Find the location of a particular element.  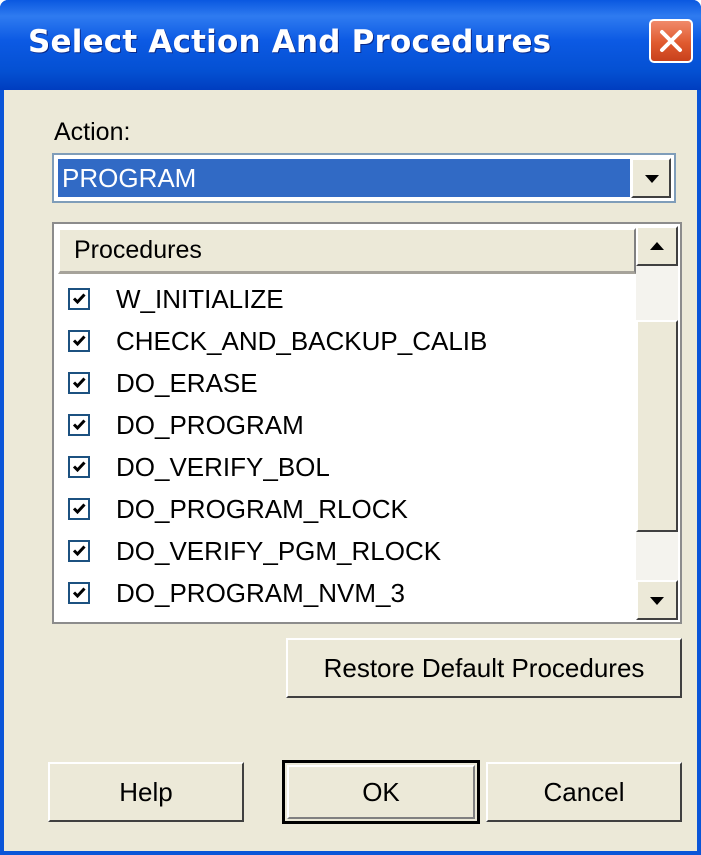

ok-button: OK is located at coordinates (381, 792).